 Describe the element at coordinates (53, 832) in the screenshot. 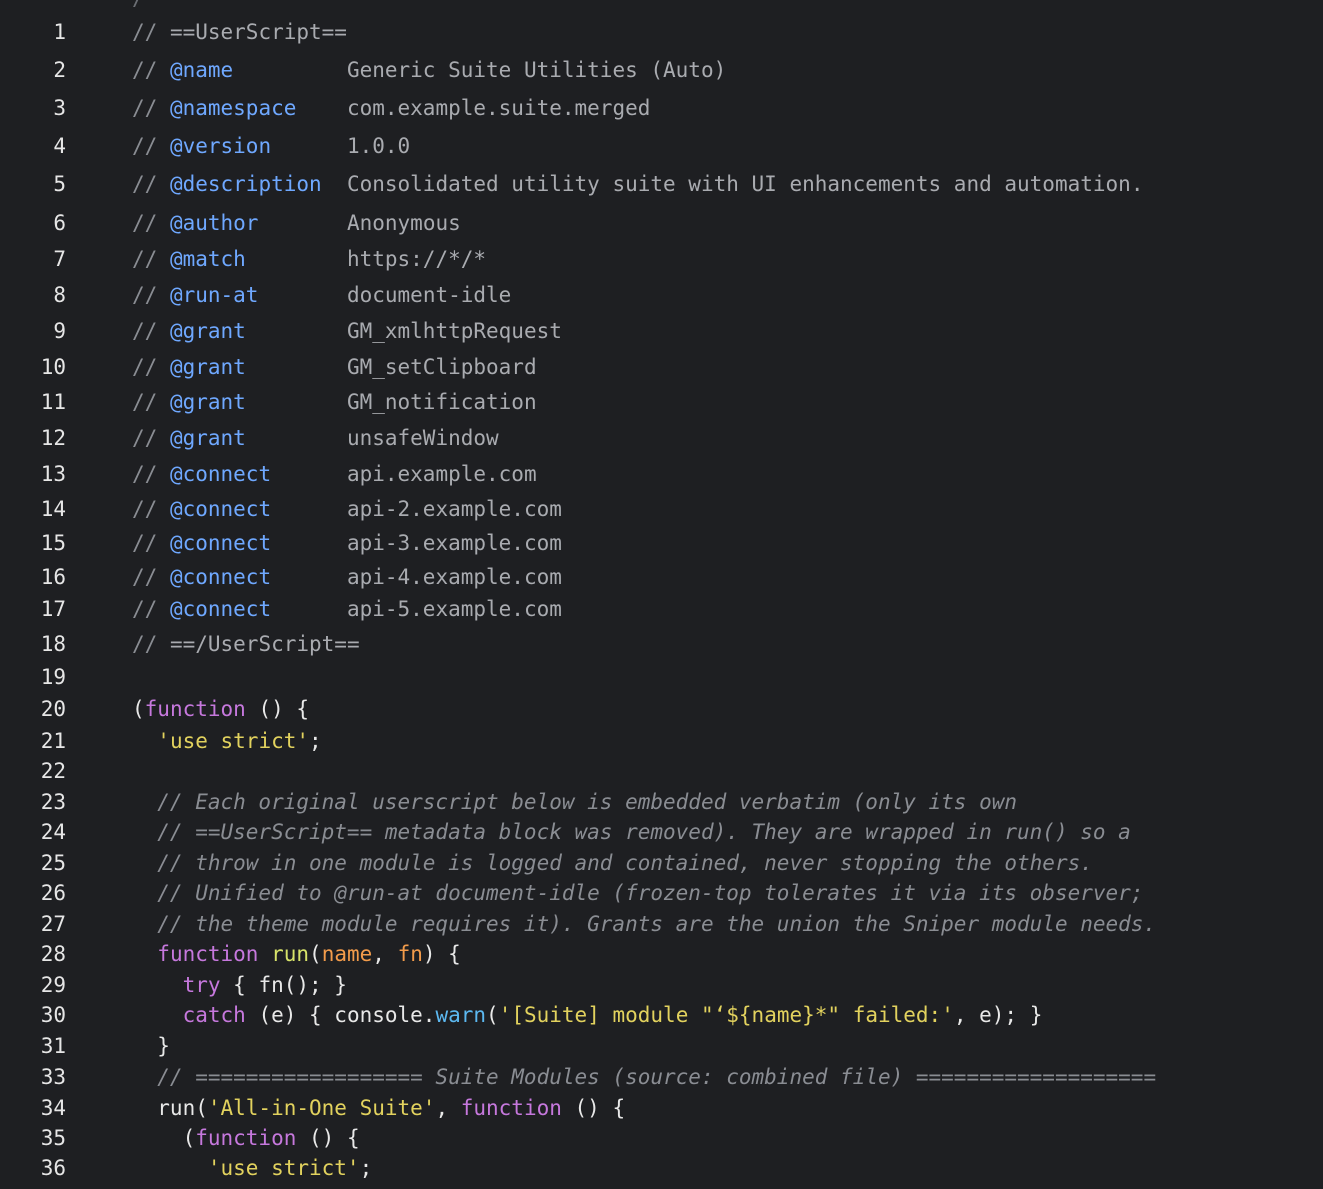

I see `line-number: 24` at that location.